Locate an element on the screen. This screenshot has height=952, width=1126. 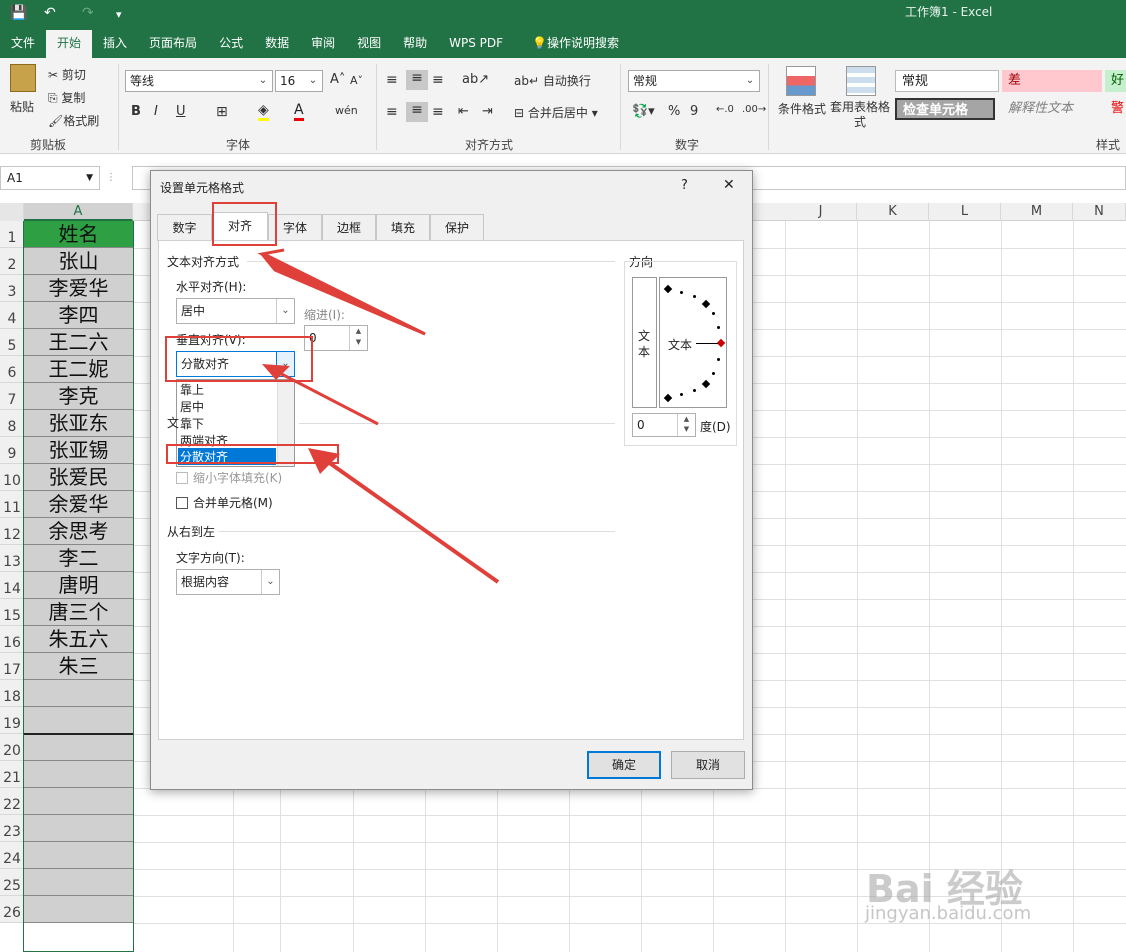
tab-fill: 填充 is located at coordinates (403, 227).